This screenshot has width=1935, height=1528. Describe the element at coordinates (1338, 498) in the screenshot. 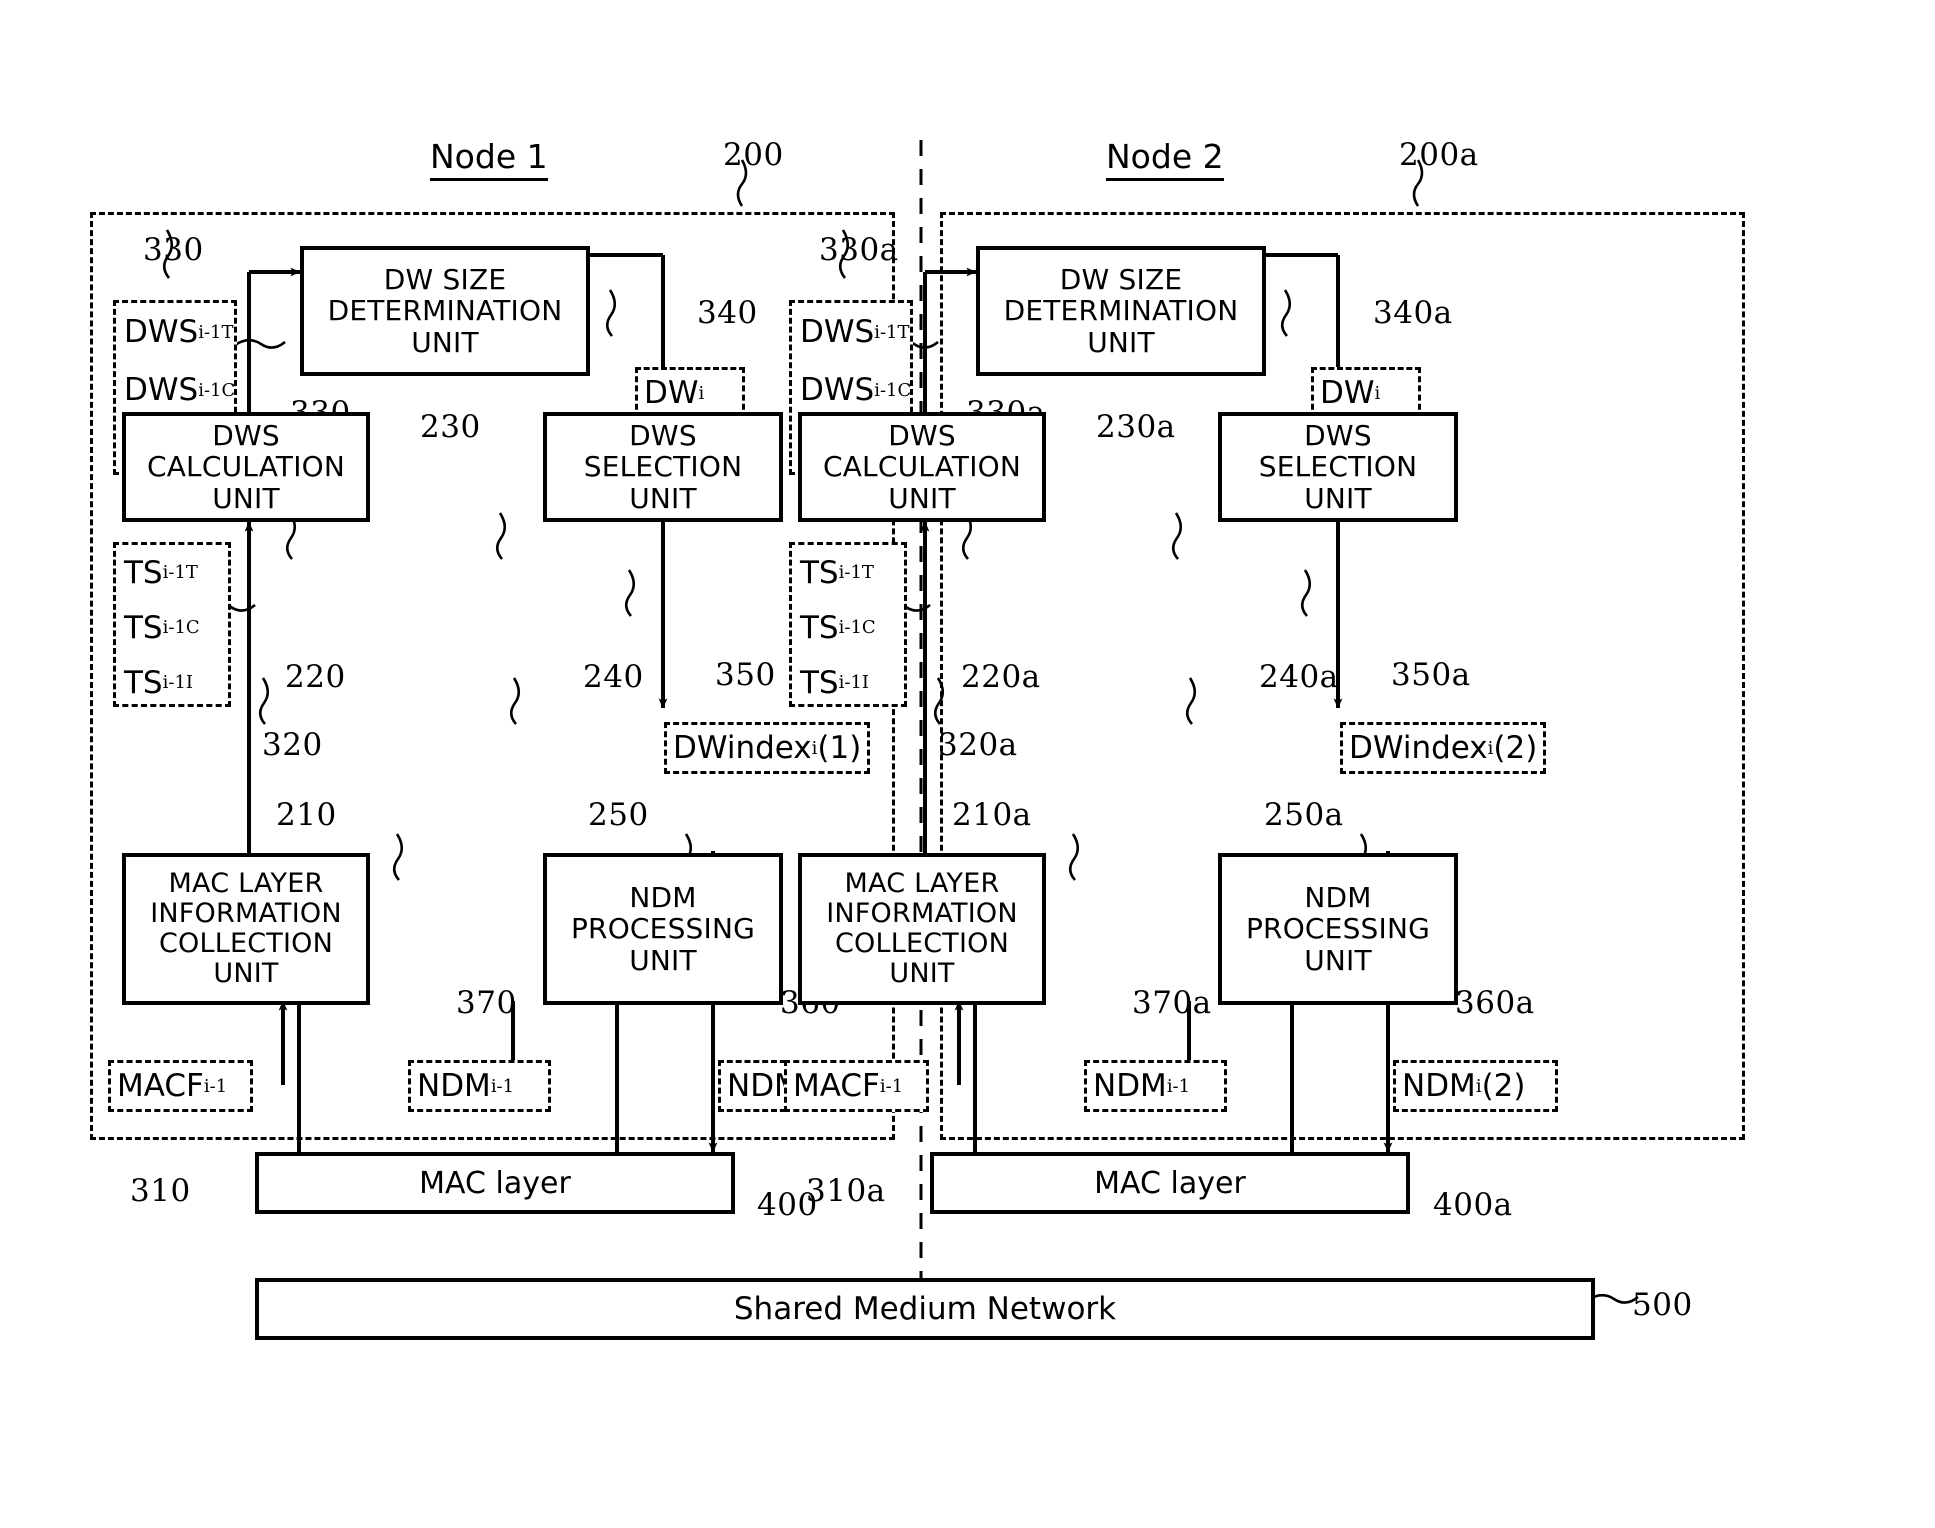

I see `node2-dws-sel-line3: UNIT` at that location.